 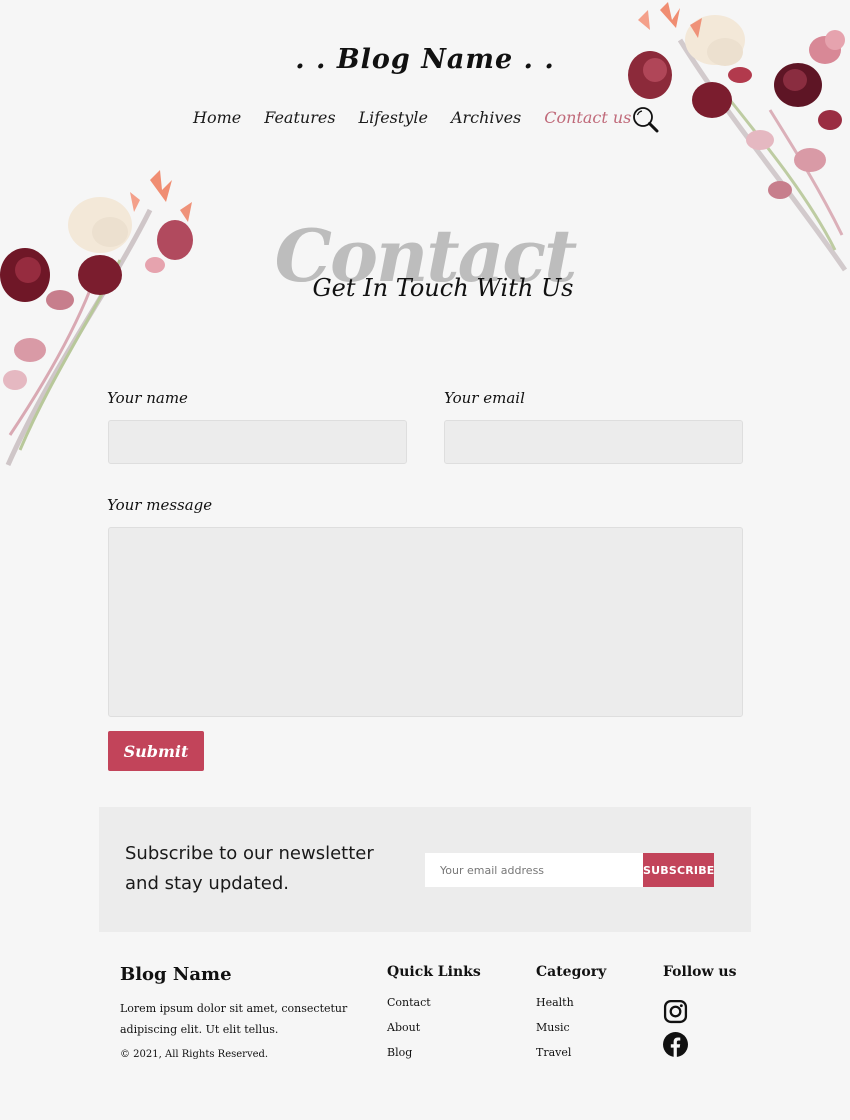 What do you see at coordinates (534, 870) in the screenshot?
I see `newsletter-email-input` at bounding box center [534, 870].